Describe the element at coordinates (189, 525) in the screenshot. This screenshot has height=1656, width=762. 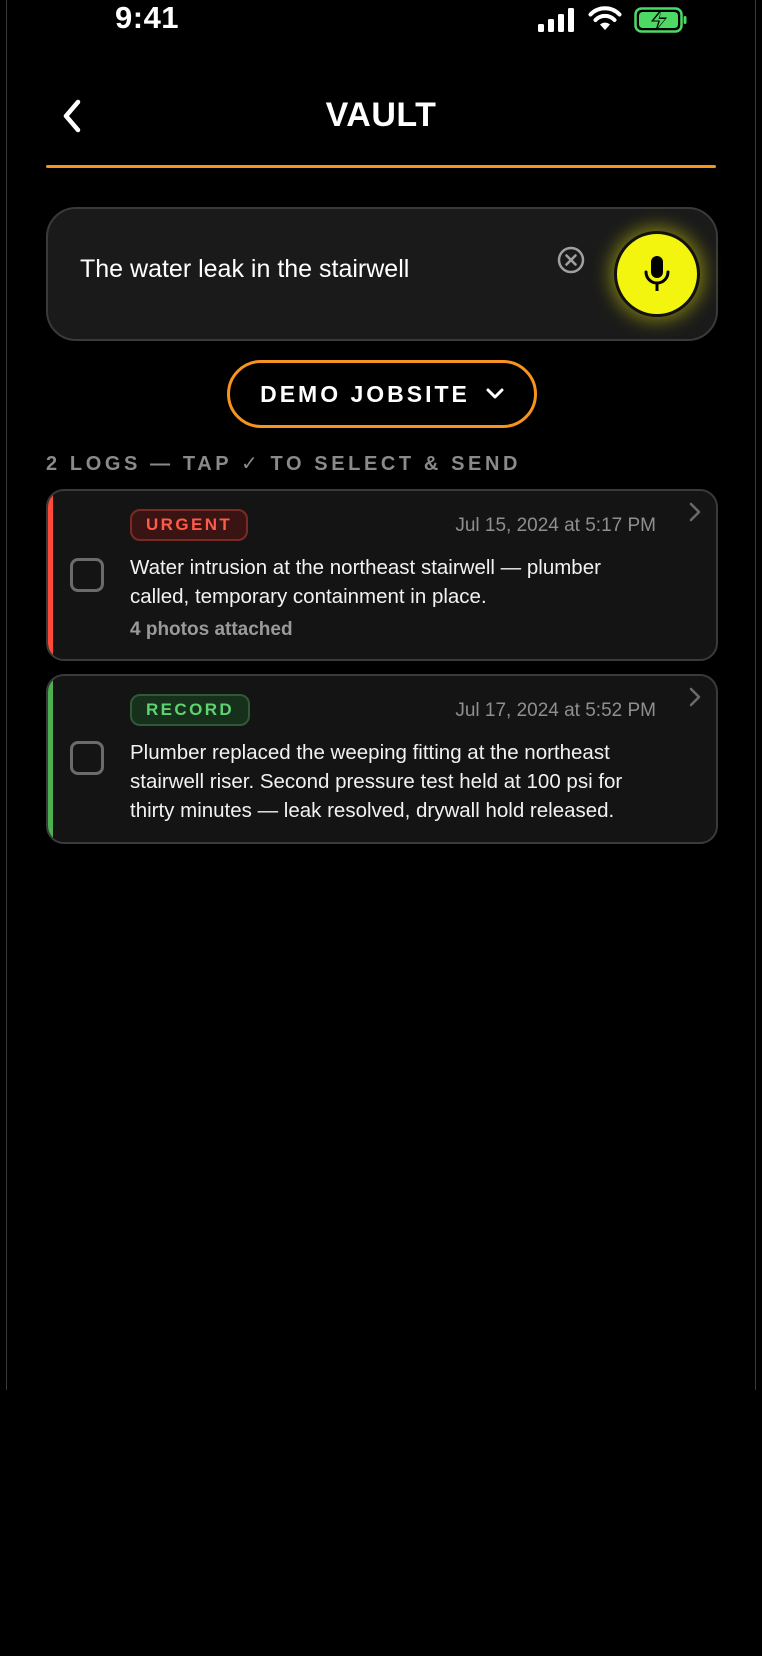
I see `status-badge: URGENT` at that location.